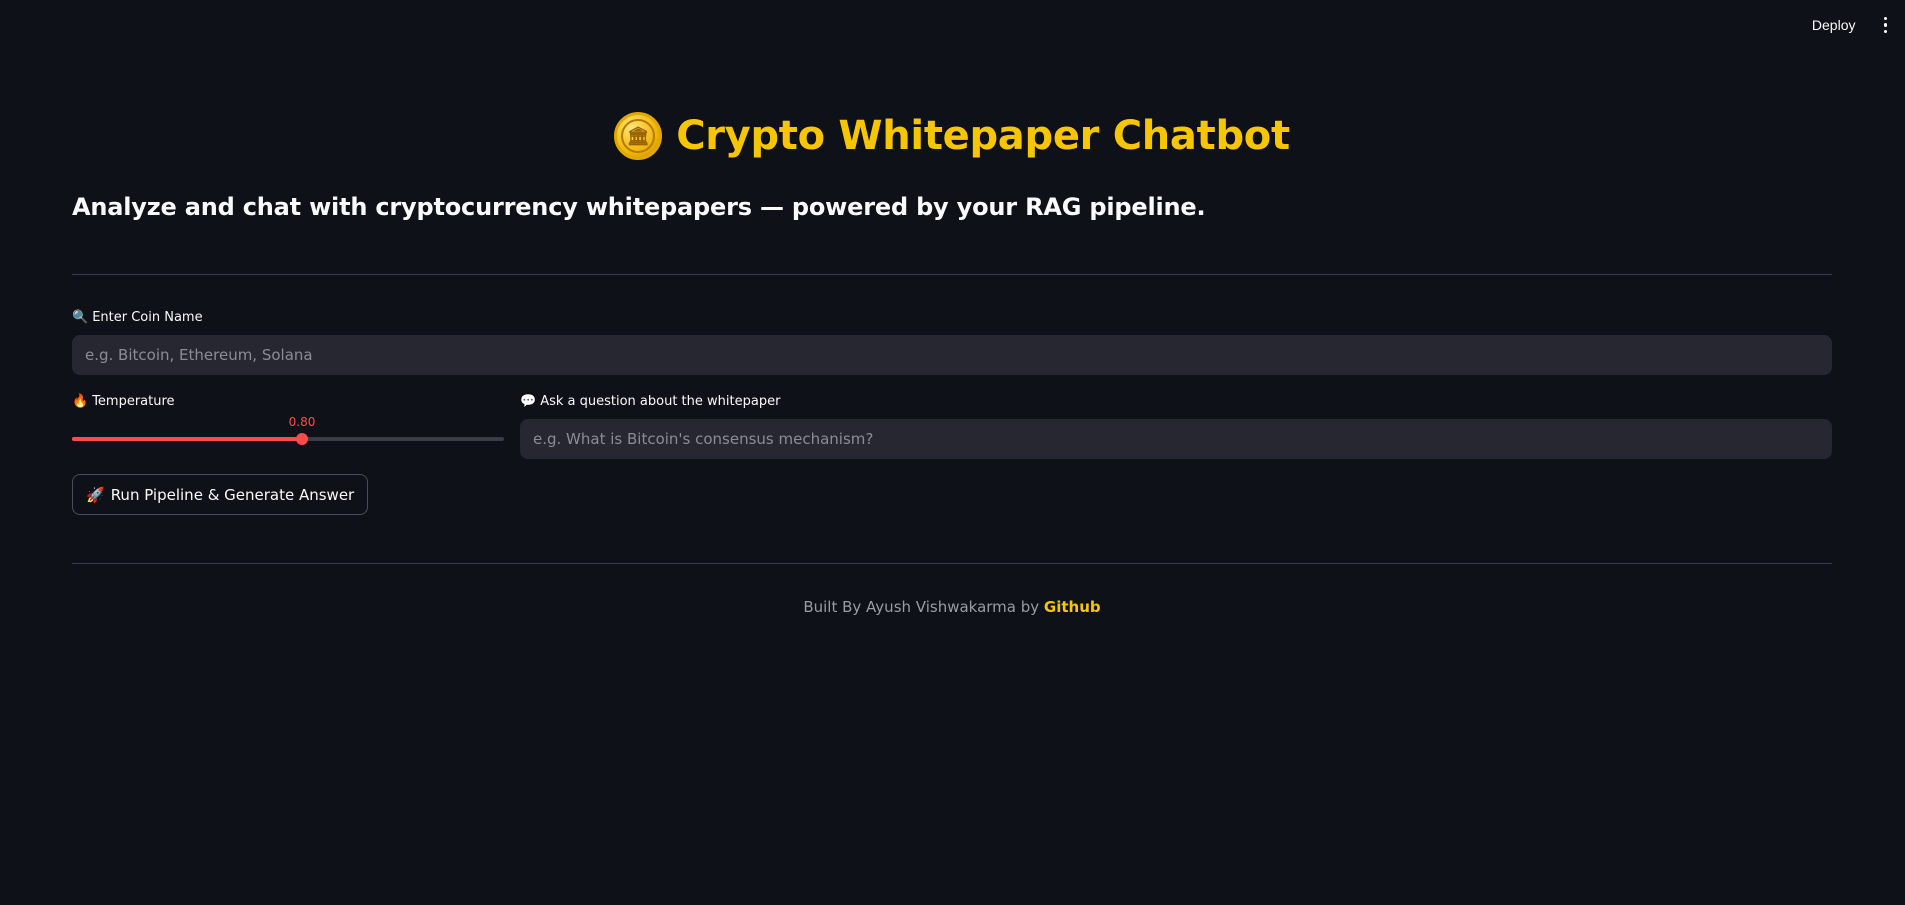 This screenshot has height=905, width=1905. I want to click on temperature-label-text: Temperature, so click(133, 401).